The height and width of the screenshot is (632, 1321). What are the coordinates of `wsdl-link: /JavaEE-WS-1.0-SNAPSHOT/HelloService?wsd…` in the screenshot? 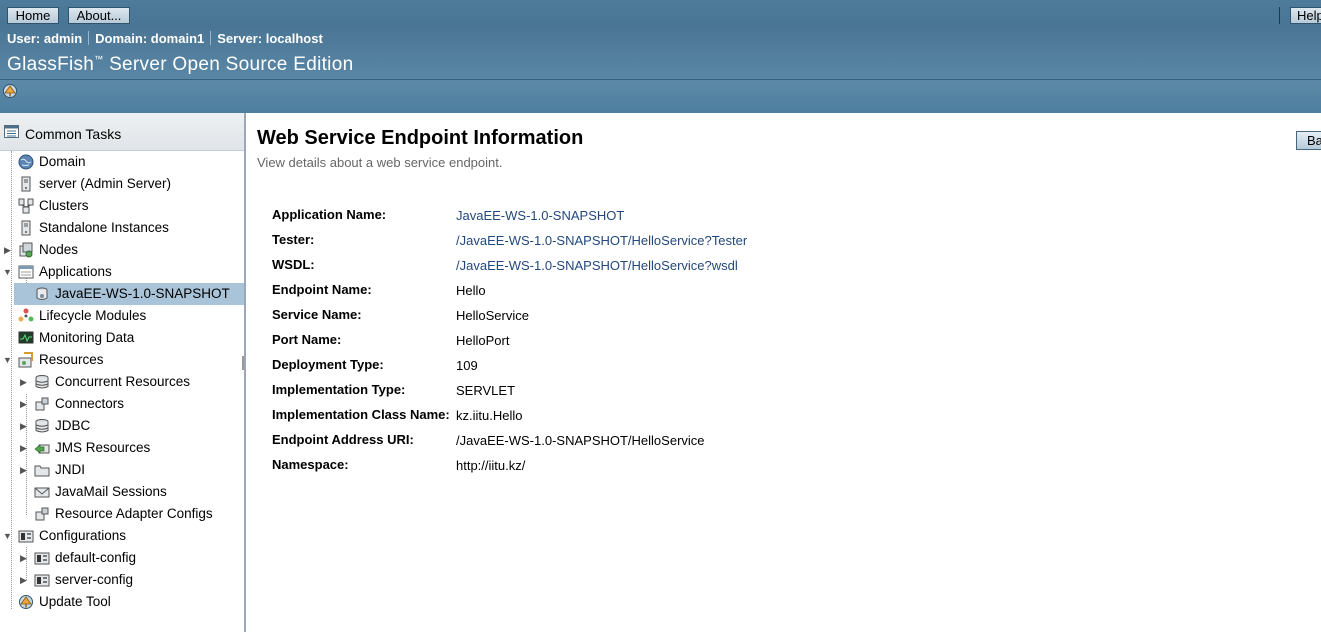 It's located at (597, 265).